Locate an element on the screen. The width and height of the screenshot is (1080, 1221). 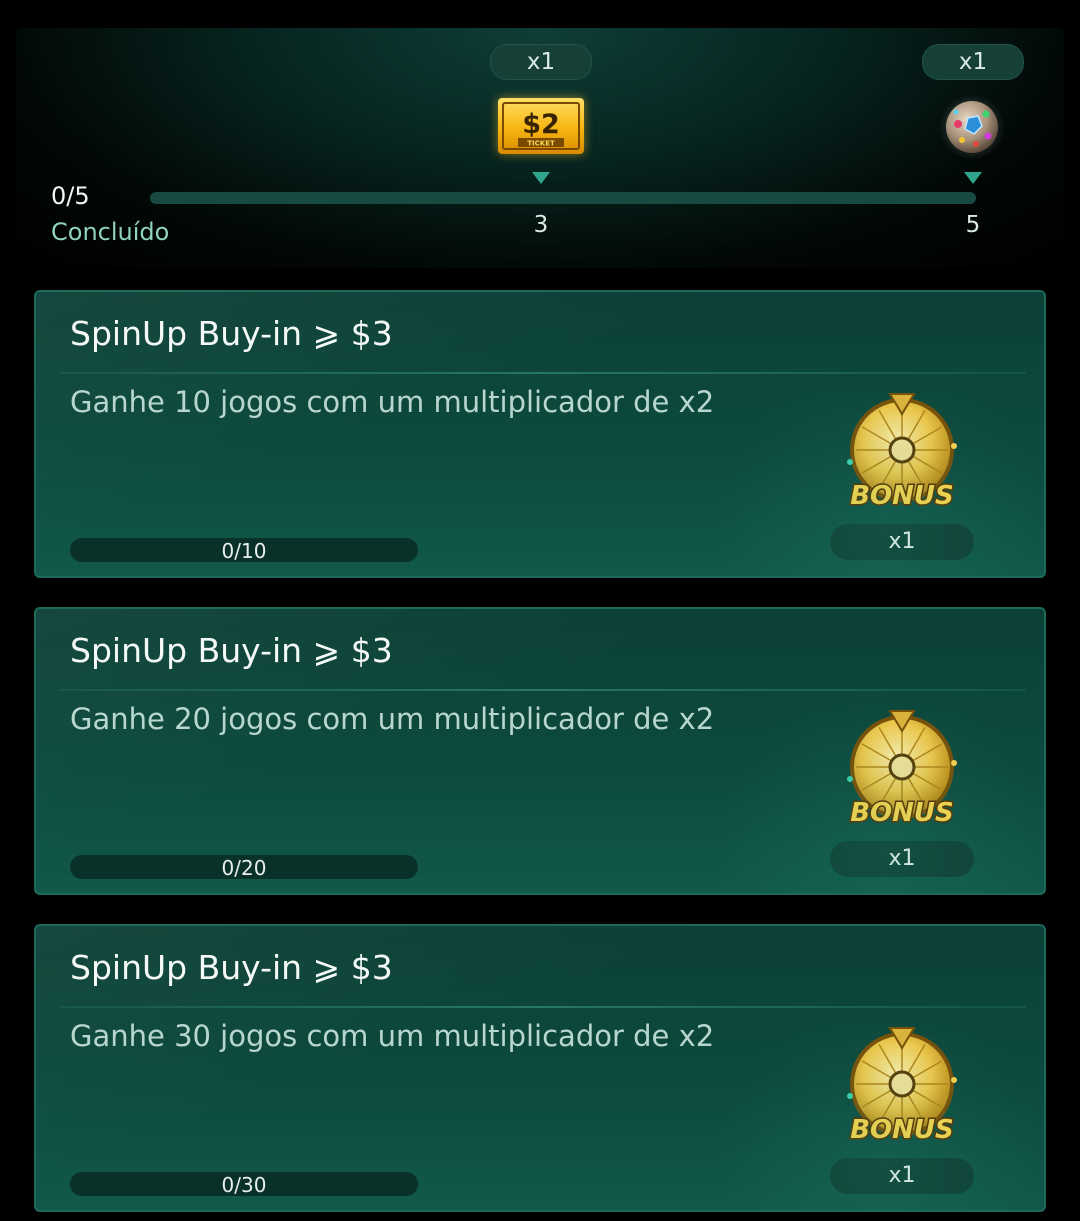
task-progress-bar: 0/20 is located at coordinates (244, 867).